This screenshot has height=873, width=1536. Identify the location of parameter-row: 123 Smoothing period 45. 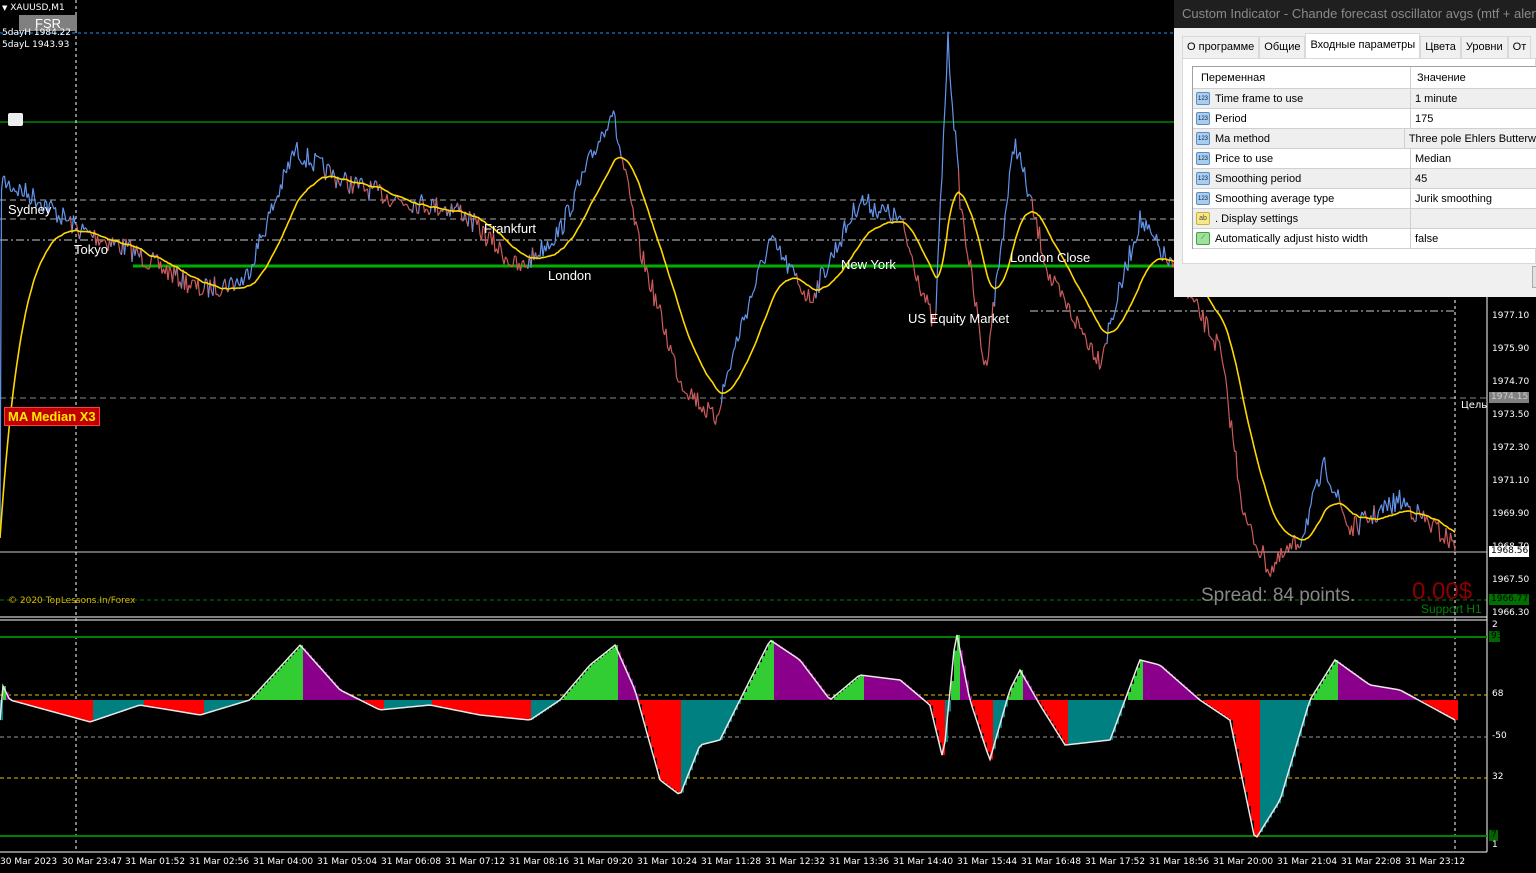
(1364, 179).